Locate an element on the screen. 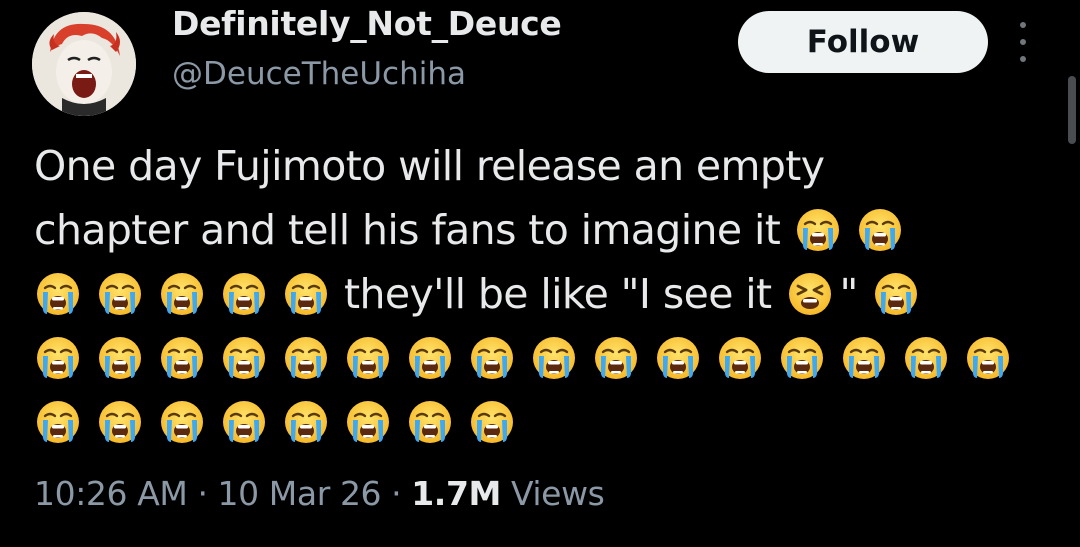 The image size is (1080, 547). tweet-line-3: they'll be like "I see it " is located at coordinates (534, 294).